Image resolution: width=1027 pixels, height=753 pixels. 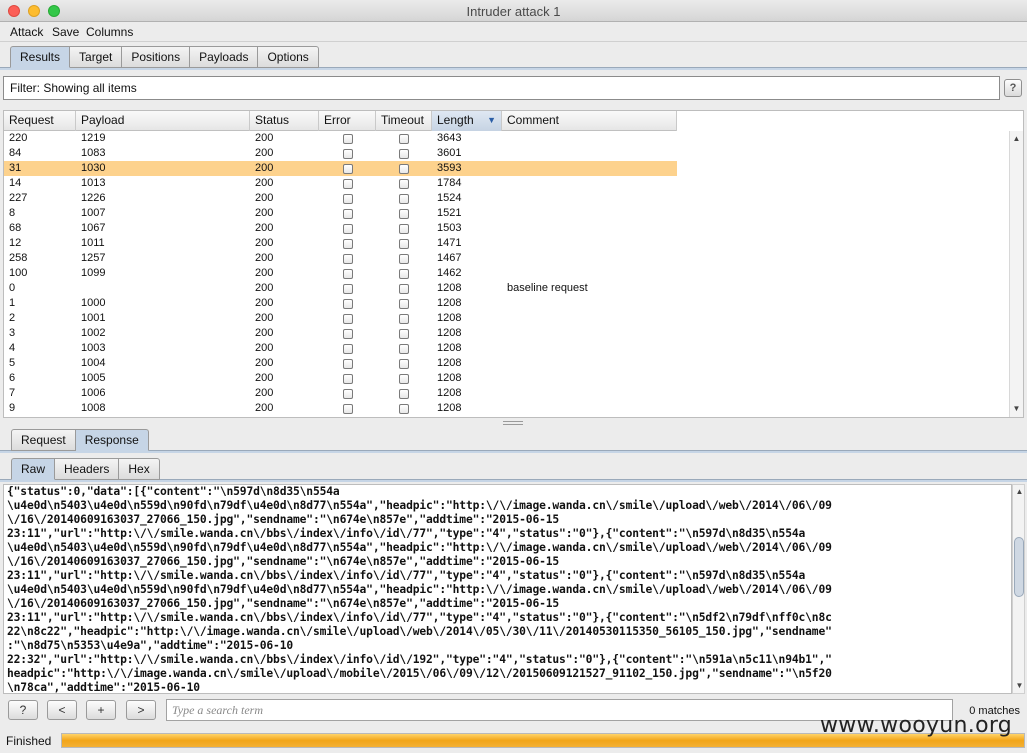 What do you see at coordinates (340, 228) in the screenshot?
I see `table-row: 68 1067 200 1503` at bounding box center [340, 228].